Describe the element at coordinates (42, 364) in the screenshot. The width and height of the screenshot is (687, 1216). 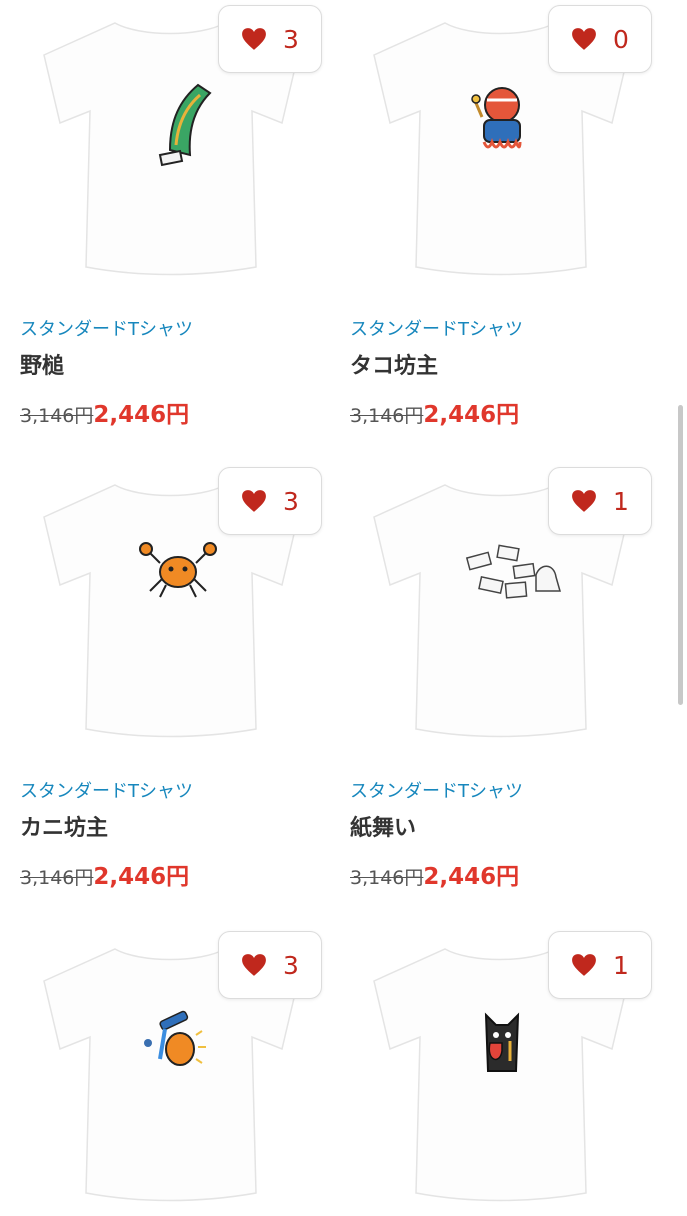
I see `product-title: 野槌` at that location.